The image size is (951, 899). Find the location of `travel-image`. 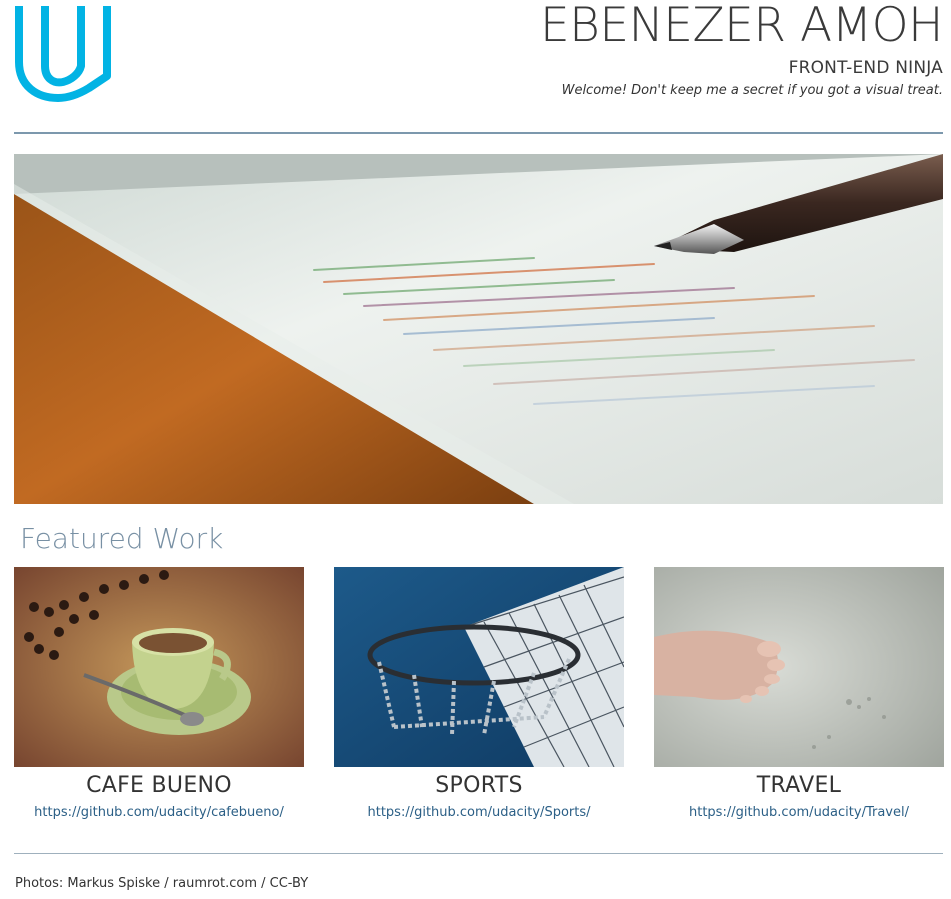

travel-image is located at coordinates (799, 667).